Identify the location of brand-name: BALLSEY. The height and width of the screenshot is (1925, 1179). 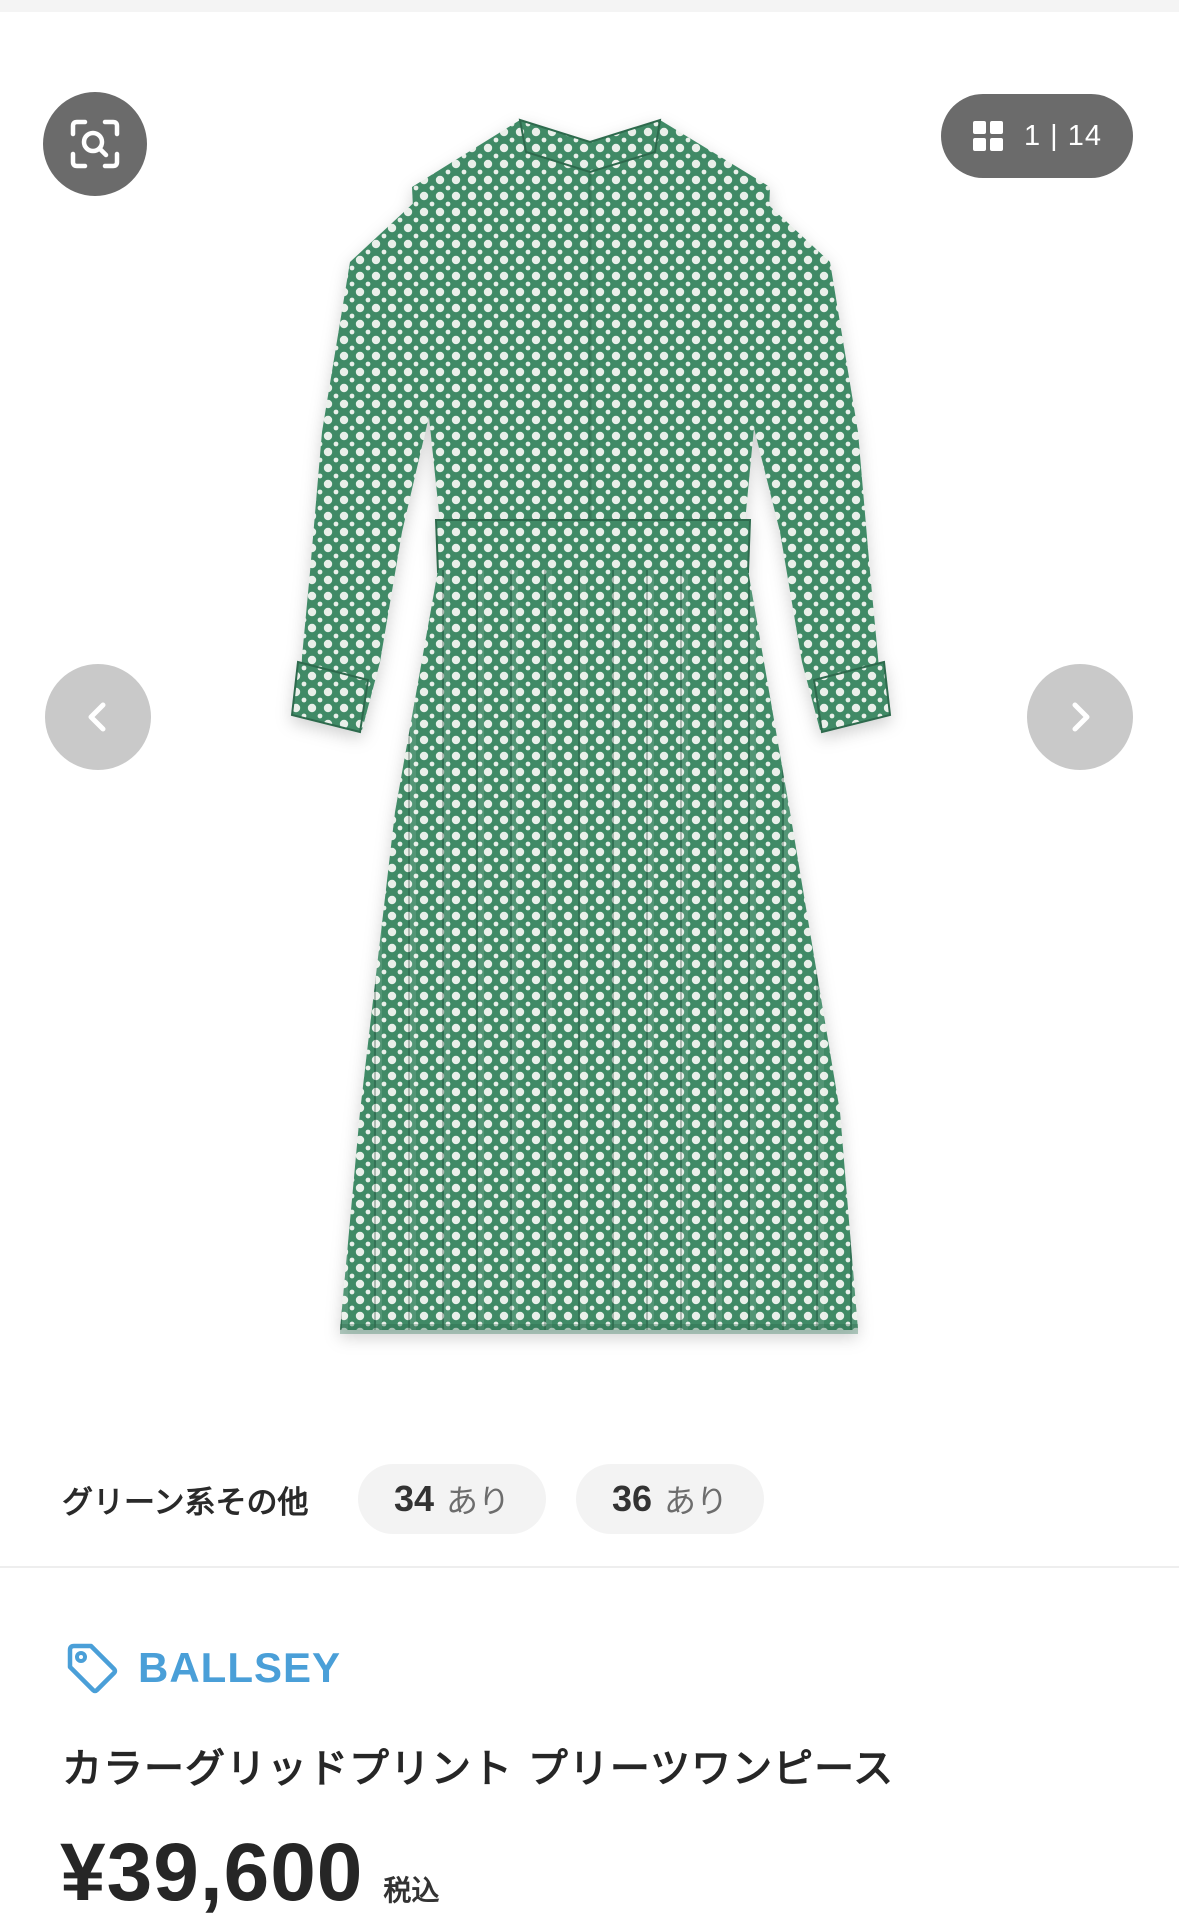
(240, 1667).